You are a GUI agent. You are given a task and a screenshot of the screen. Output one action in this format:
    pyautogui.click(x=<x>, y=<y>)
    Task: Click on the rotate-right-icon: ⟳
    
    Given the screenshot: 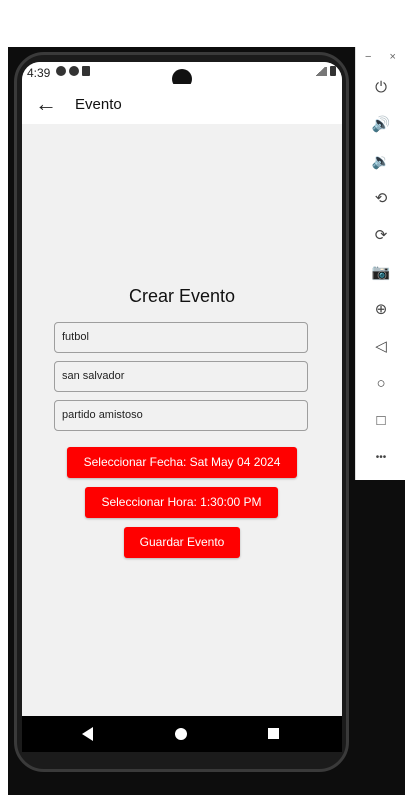 What is the action you would take?
    pyautogui.click(x=381, y=236)
    